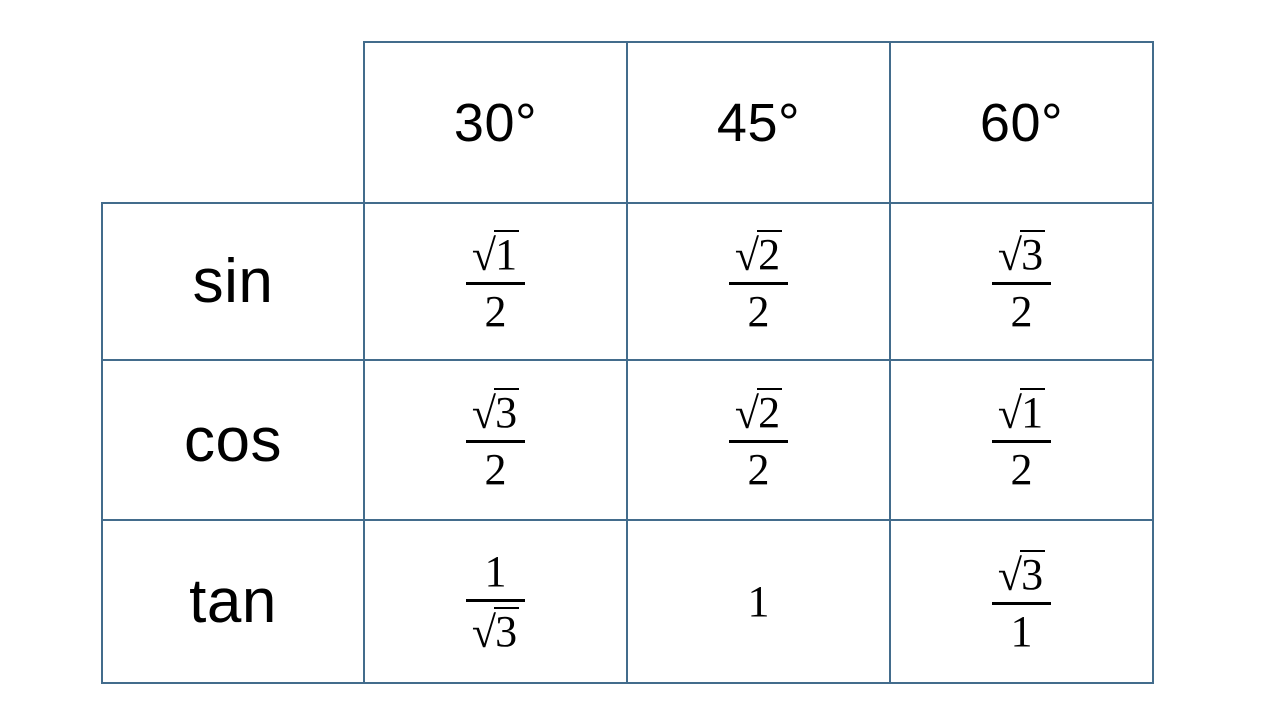 The width and height of the screenshot is (1280, 720). I want to click on cell-sin-30: √1 2, so click(495, 281).